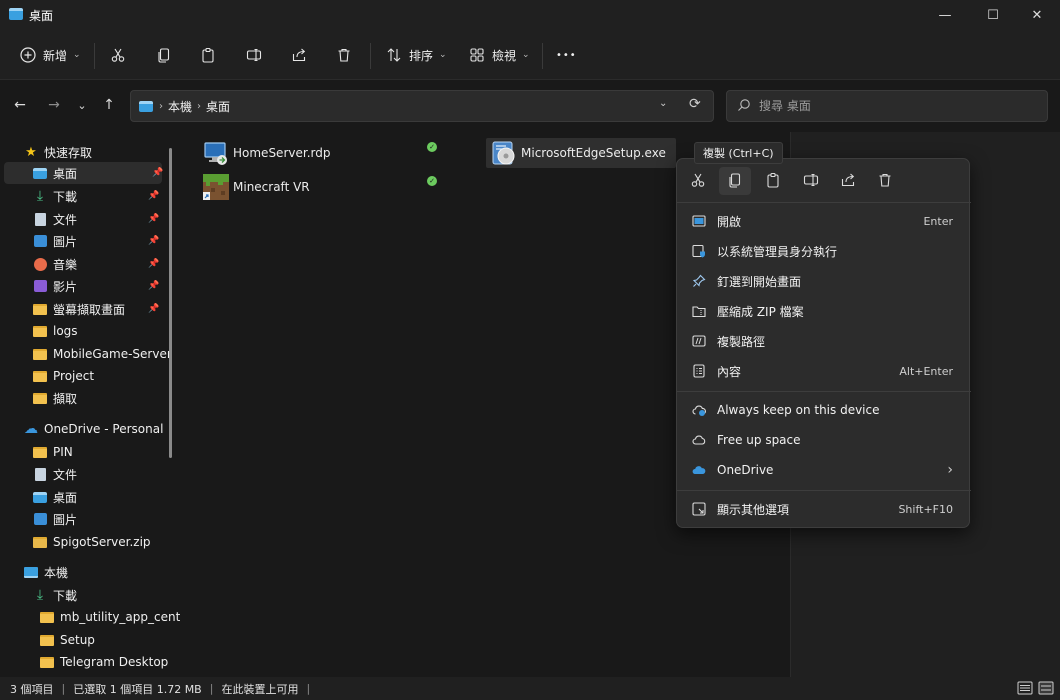 This screenshot has height=700, width=1060. What do you see at coordinates (945, 15) in the screenshot?
I see `minimize-button: —` at bounding box center [945, 15].